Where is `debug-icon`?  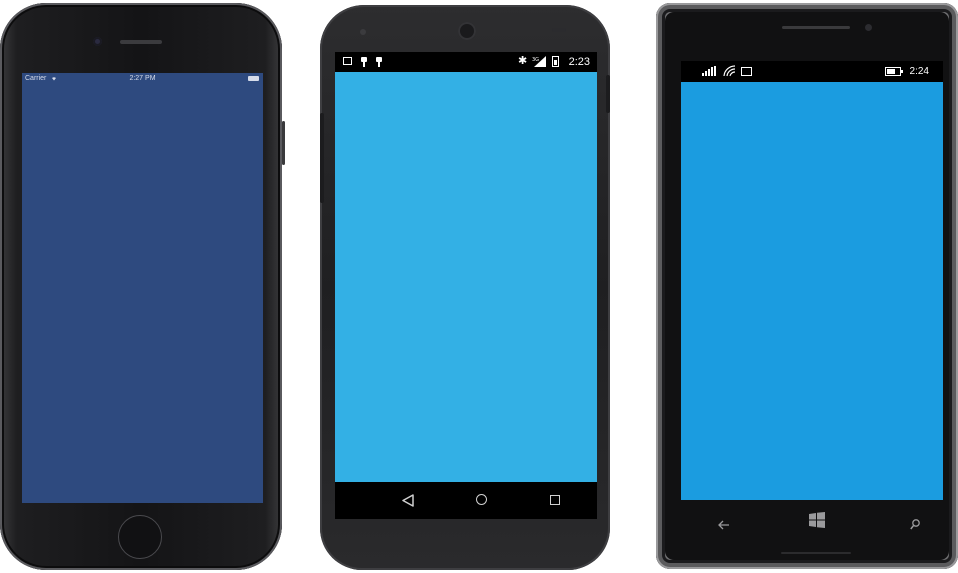
debug-icon is located at coordinates (379, 62).